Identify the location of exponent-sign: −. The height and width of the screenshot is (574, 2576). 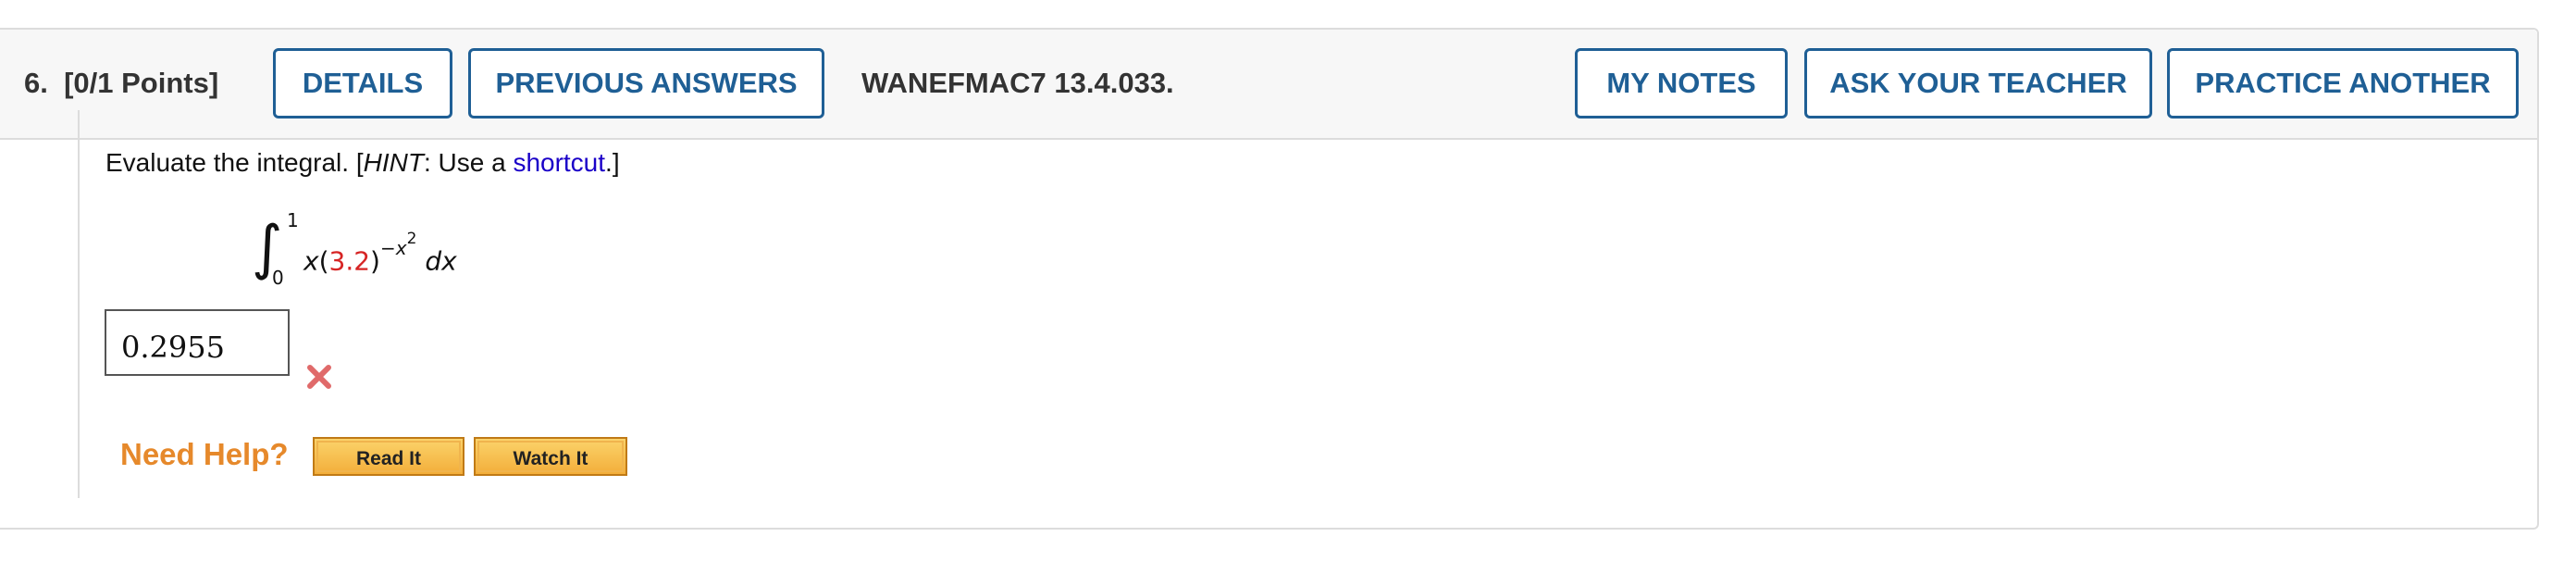
(388, 248).